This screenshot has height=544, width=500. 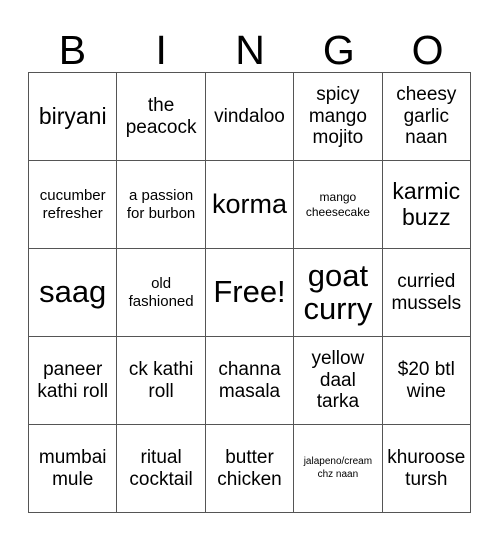 I want to click on bingo-cell-label: Free!, so click(x=249, y=292).